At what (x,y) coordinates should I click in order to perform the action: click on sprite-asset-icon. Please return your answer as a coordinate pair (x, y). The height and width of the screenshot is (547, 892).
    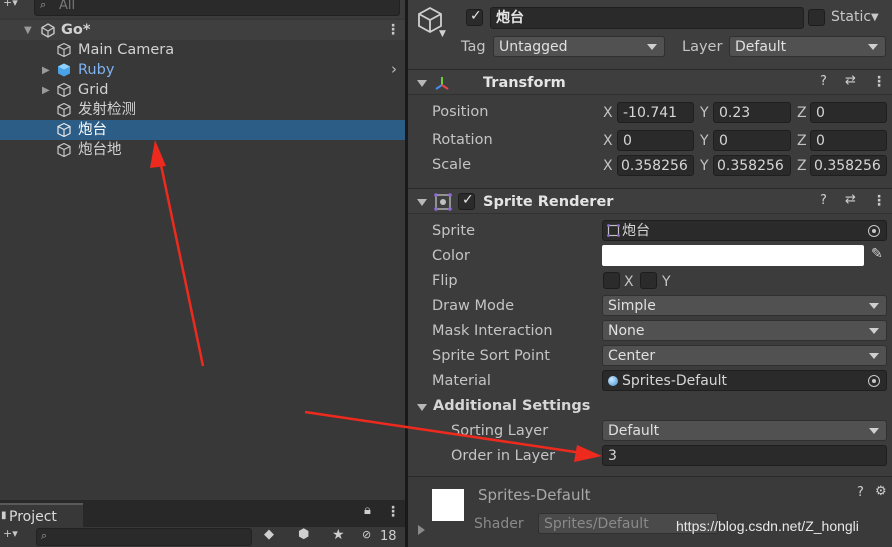
    Looking at the image, I should click on (613, 230).